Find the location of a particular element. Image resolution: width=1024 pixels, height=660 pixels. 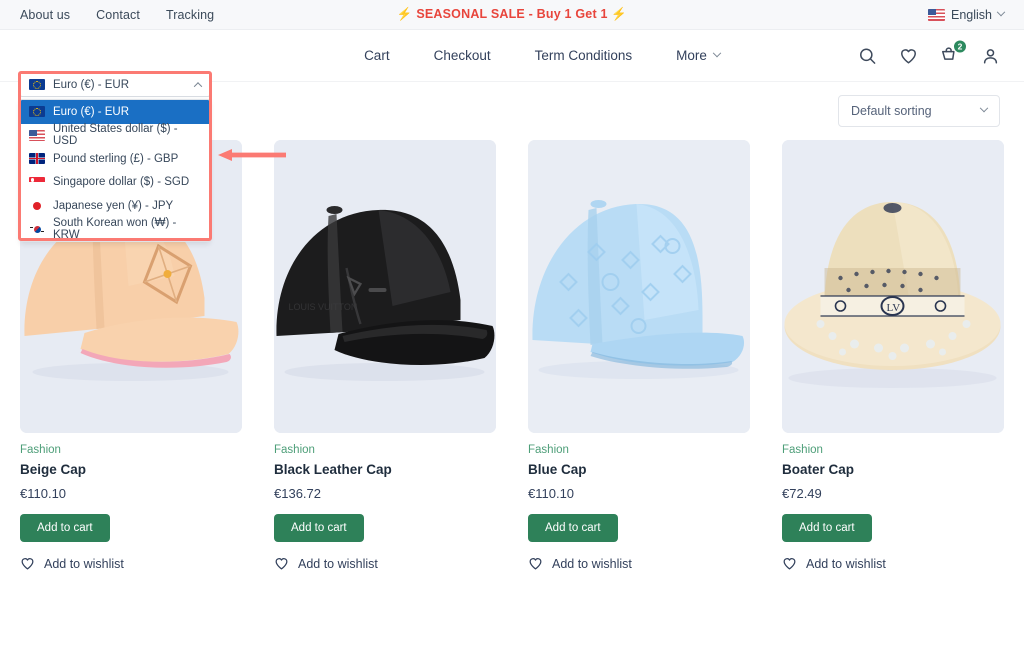

nav-item-more-label: More is located at coordinates (691, 55).